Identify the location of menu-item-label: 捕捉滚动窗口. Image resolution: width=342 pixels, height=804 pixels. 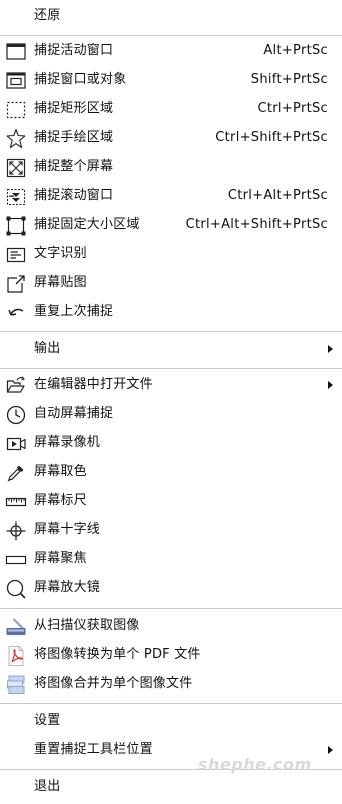
(74, 195).